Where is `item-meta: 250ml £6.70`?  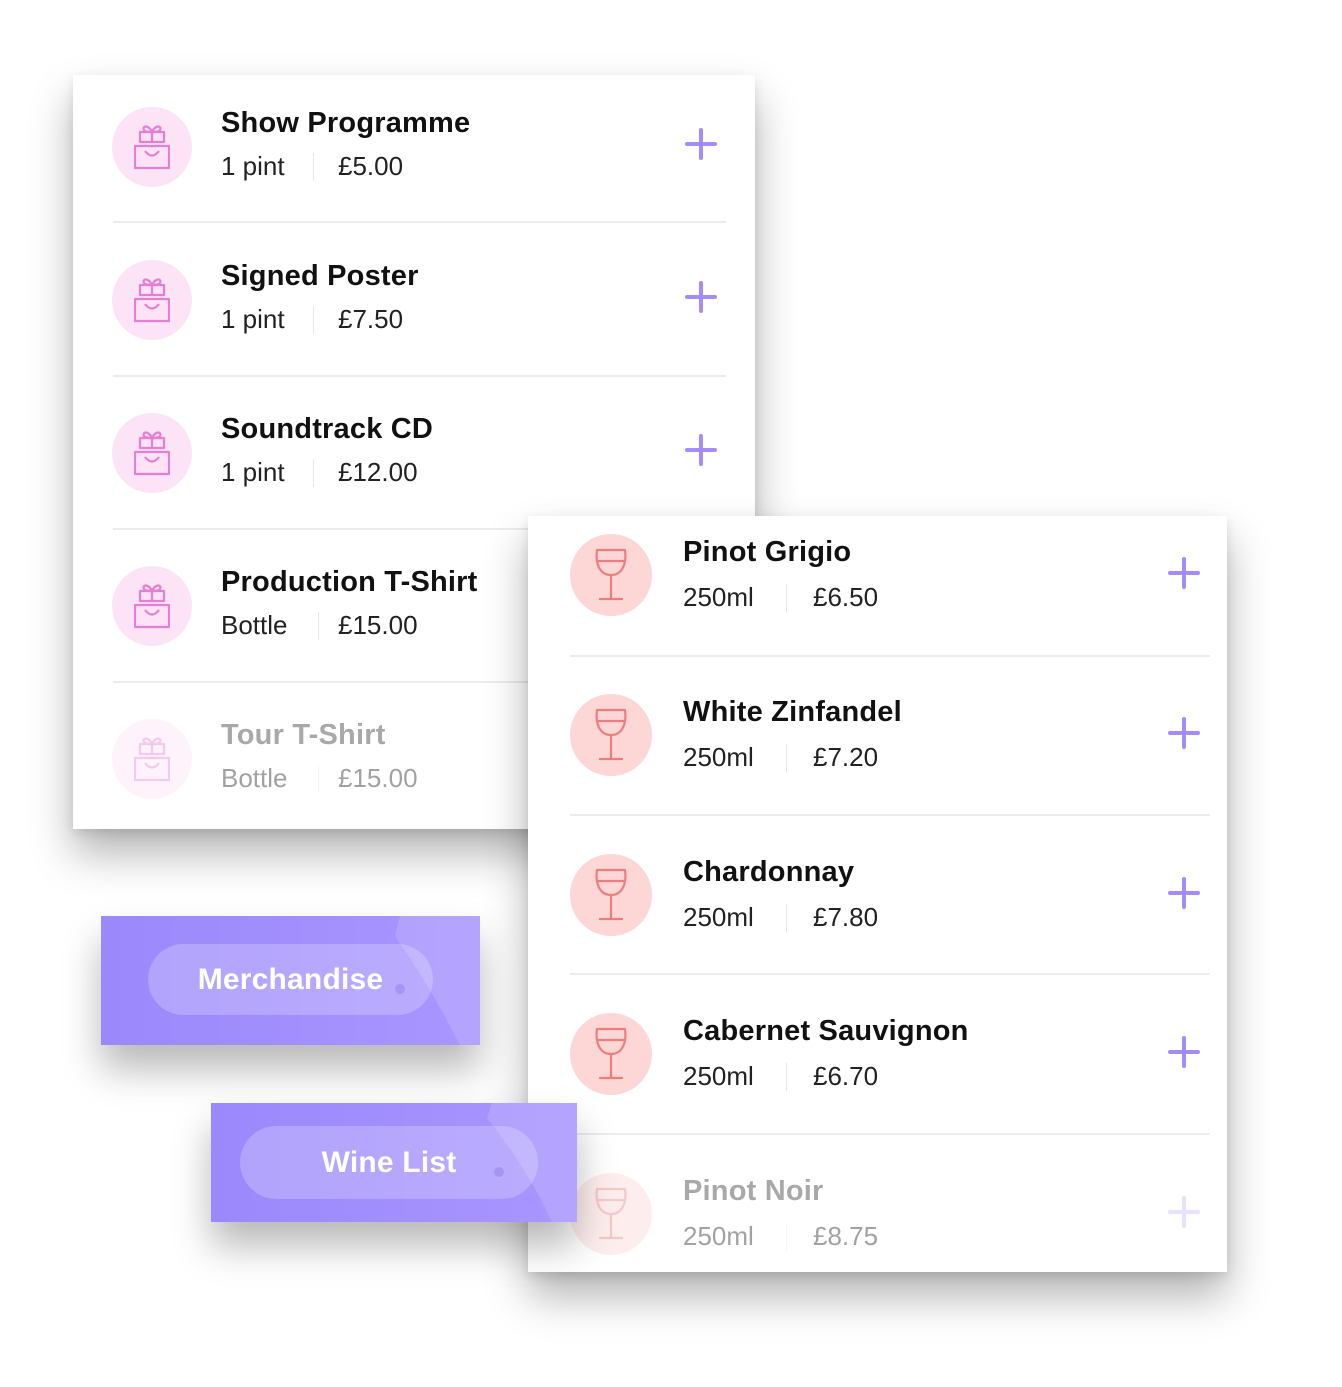
item-meta: 250ml £6.70 is located at coordinates (780, 1076).